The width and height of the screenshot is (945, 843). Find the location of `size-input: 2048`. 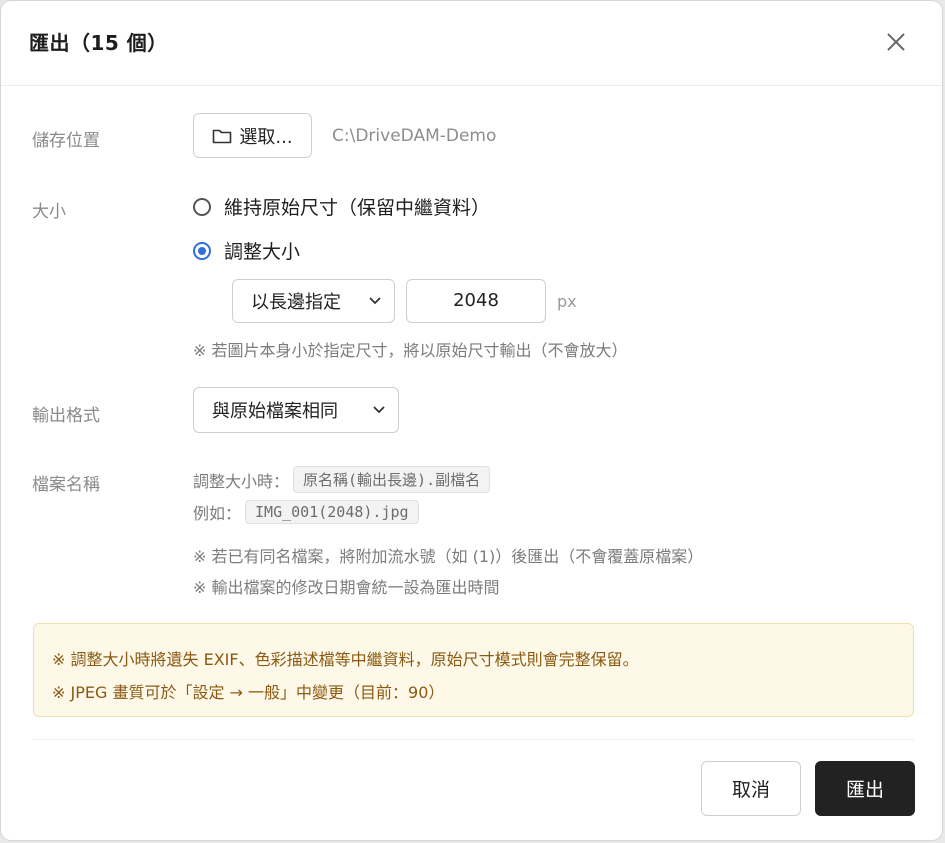

size-input: 2048 is located at coordinates (476, 301).